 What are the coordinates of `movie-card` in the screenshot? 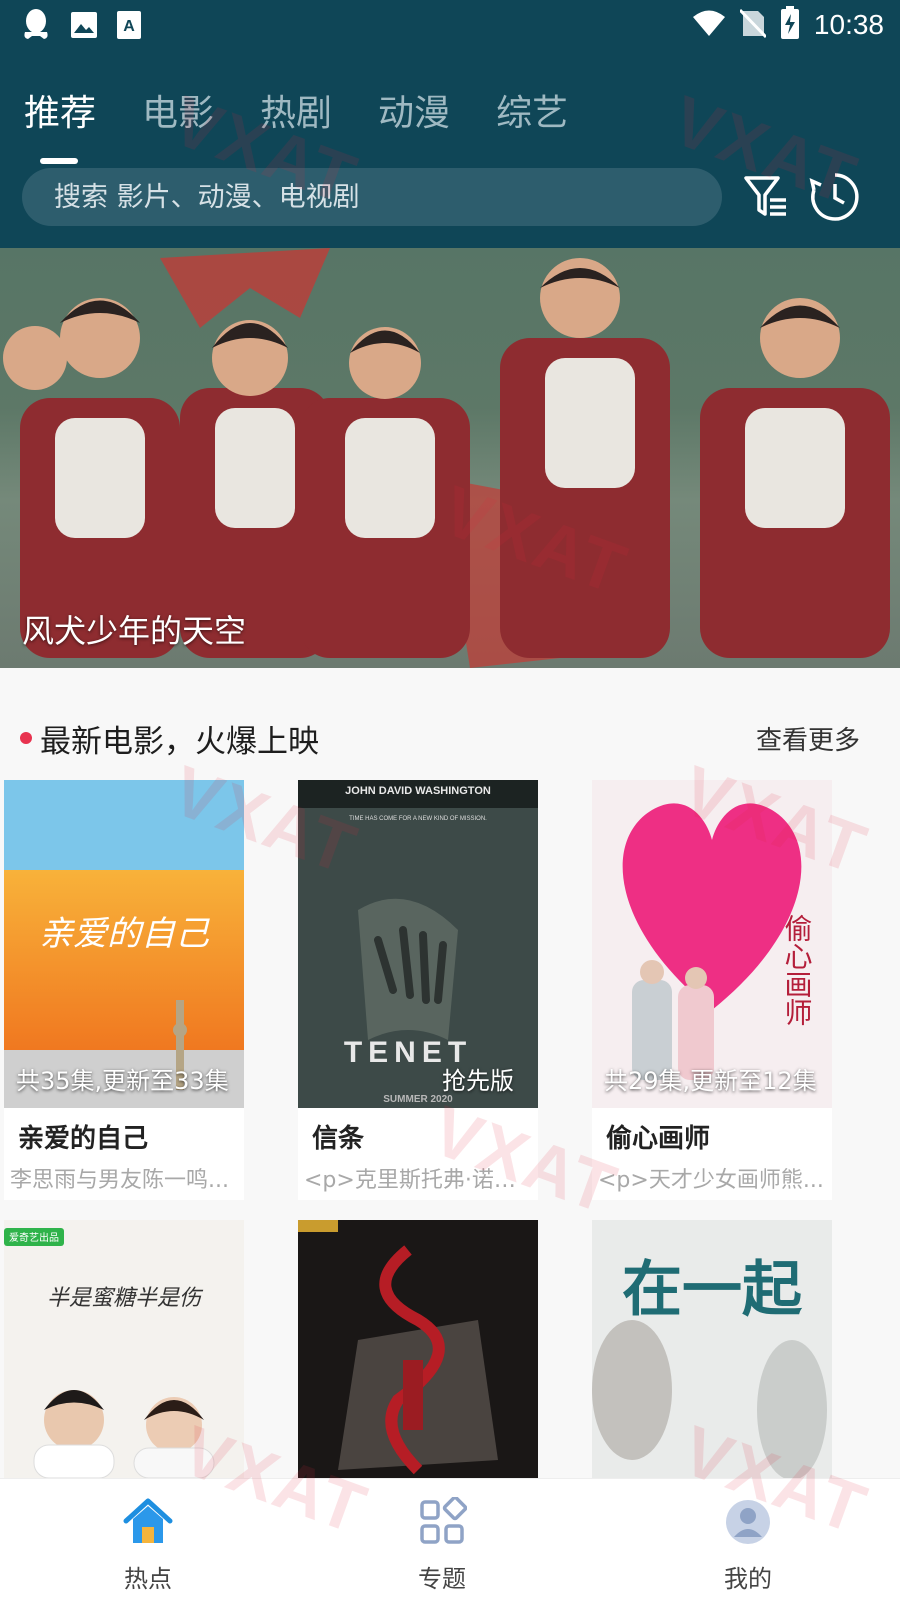 It's located at (418, 1349).